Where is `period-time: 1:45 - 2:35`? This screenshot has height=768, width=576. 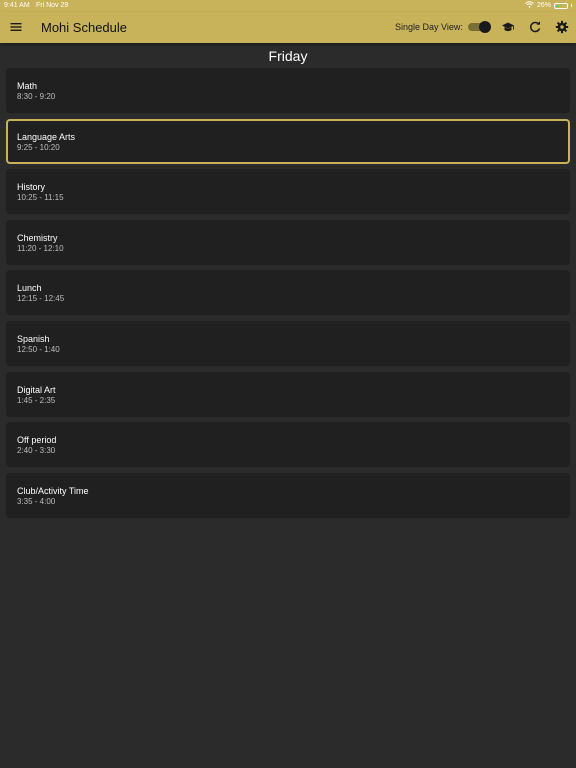
period-time: 1:45 - 2:35 is located at coordinates (36, 400).